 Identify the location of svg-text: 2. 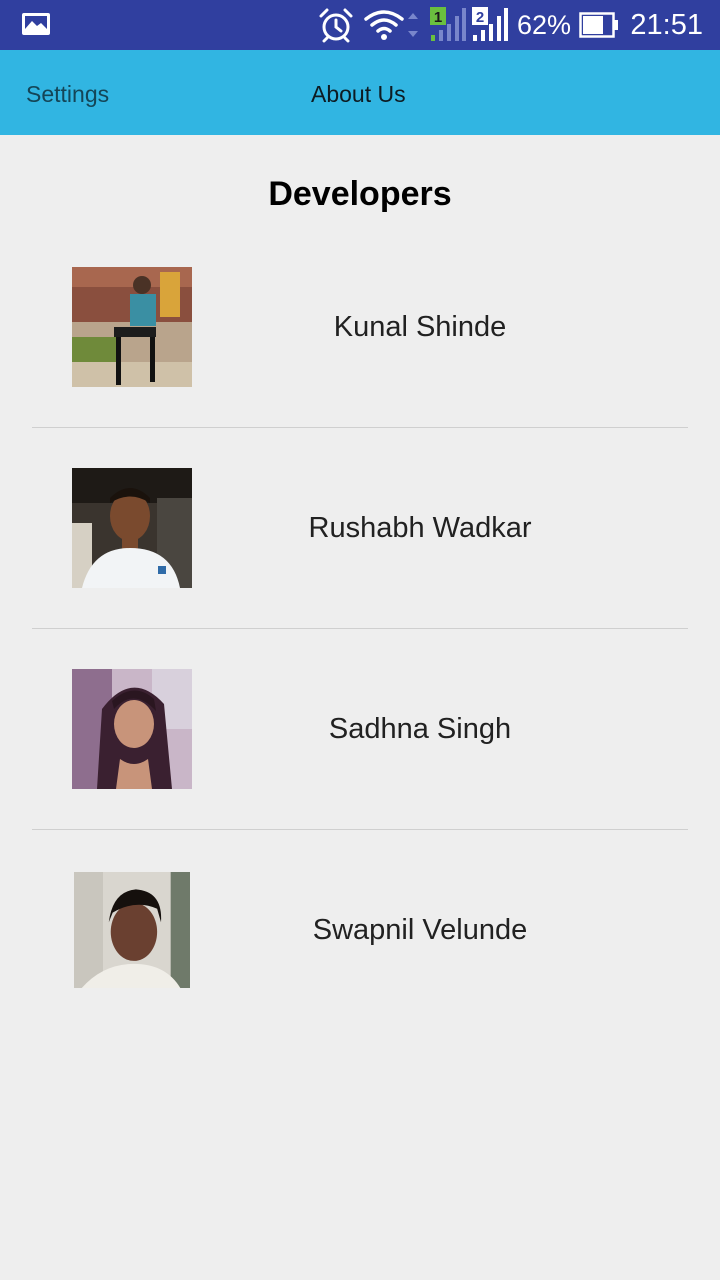
(480, 17).